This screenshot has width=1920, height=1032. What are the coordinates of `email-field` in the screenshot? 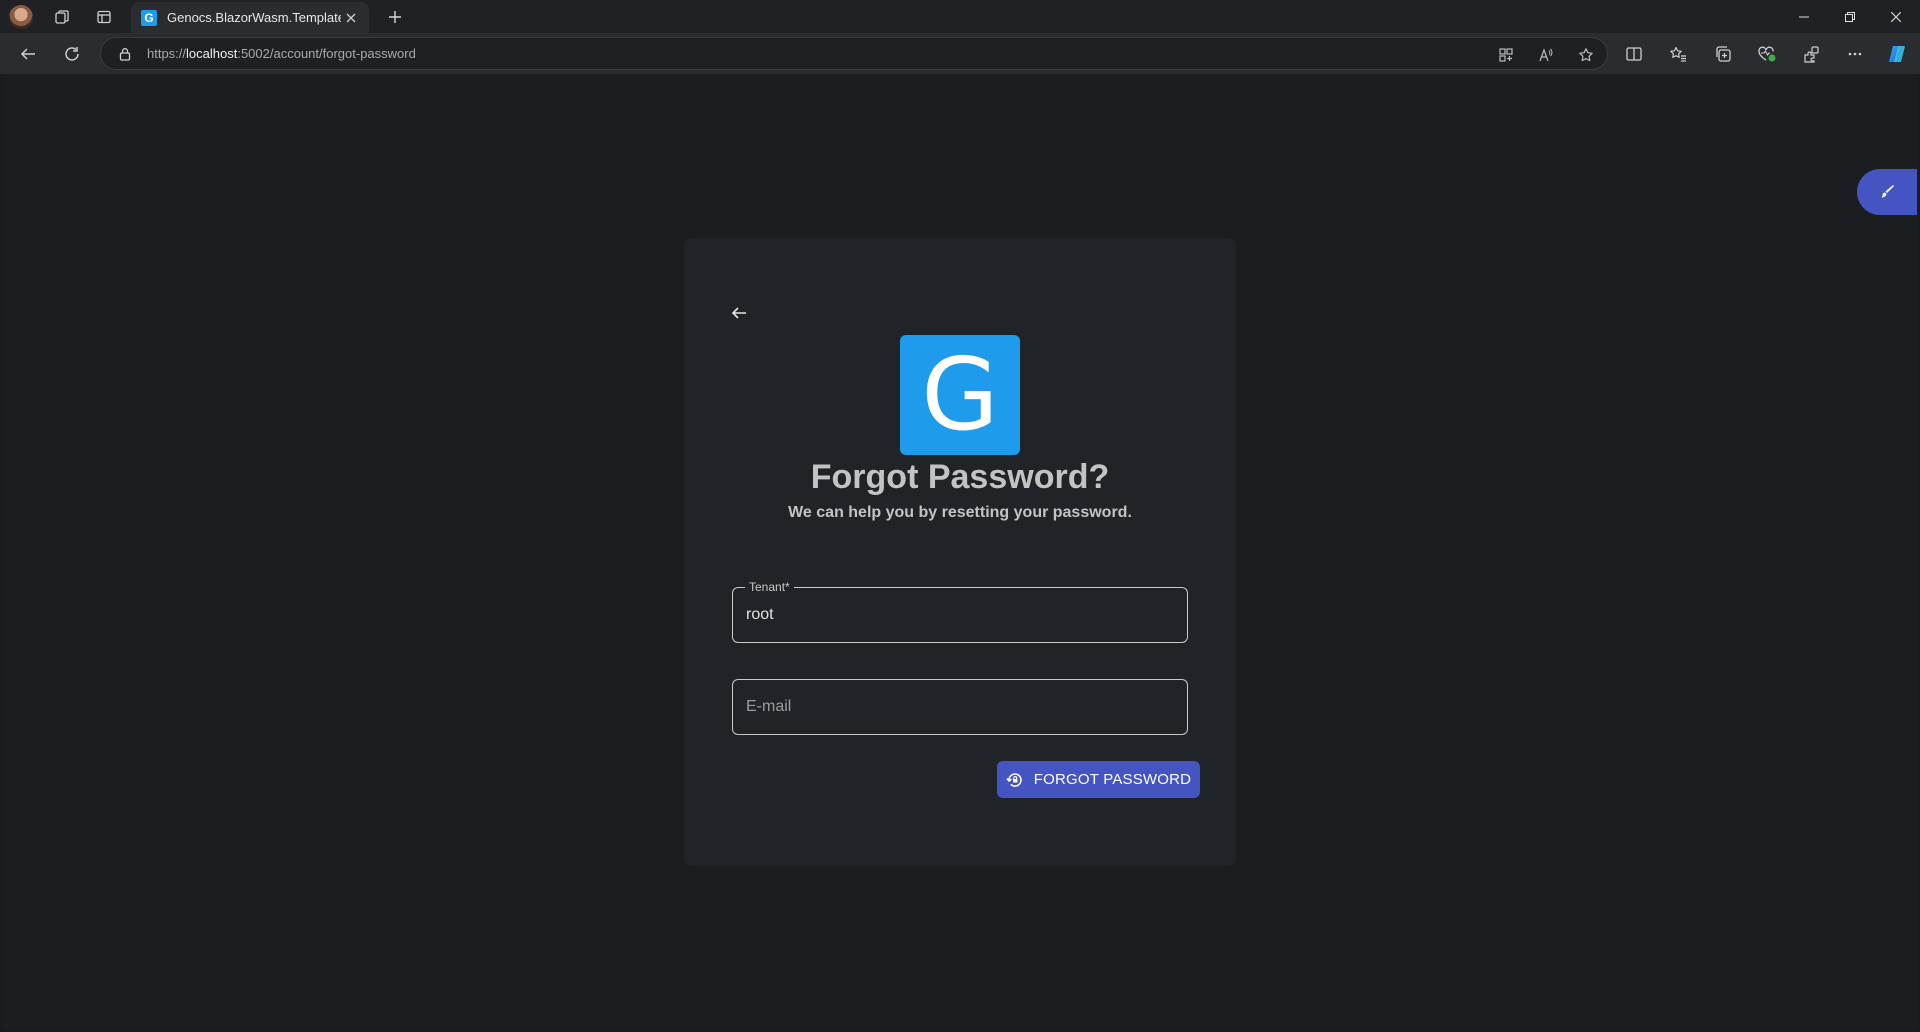 It's located at (960, 707).